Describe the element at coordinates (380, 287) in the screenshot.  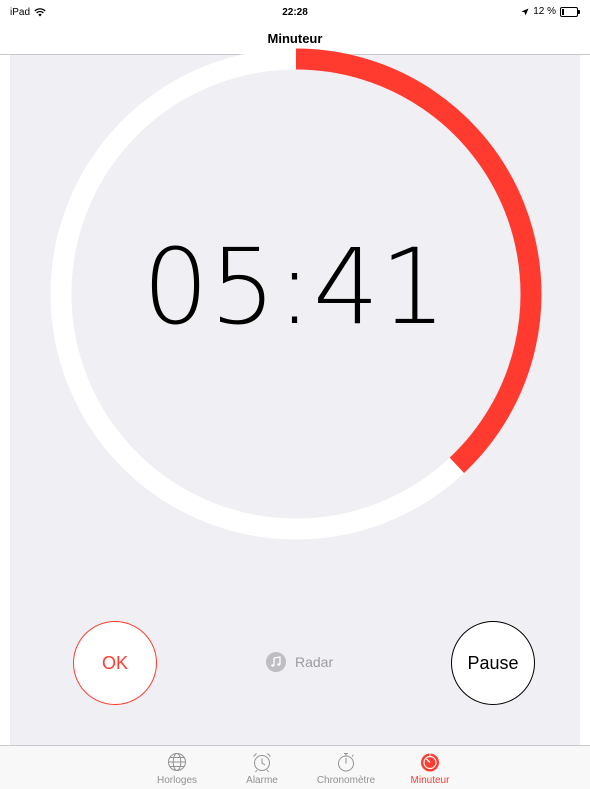
I see `timer-seconds: 41` at that location.